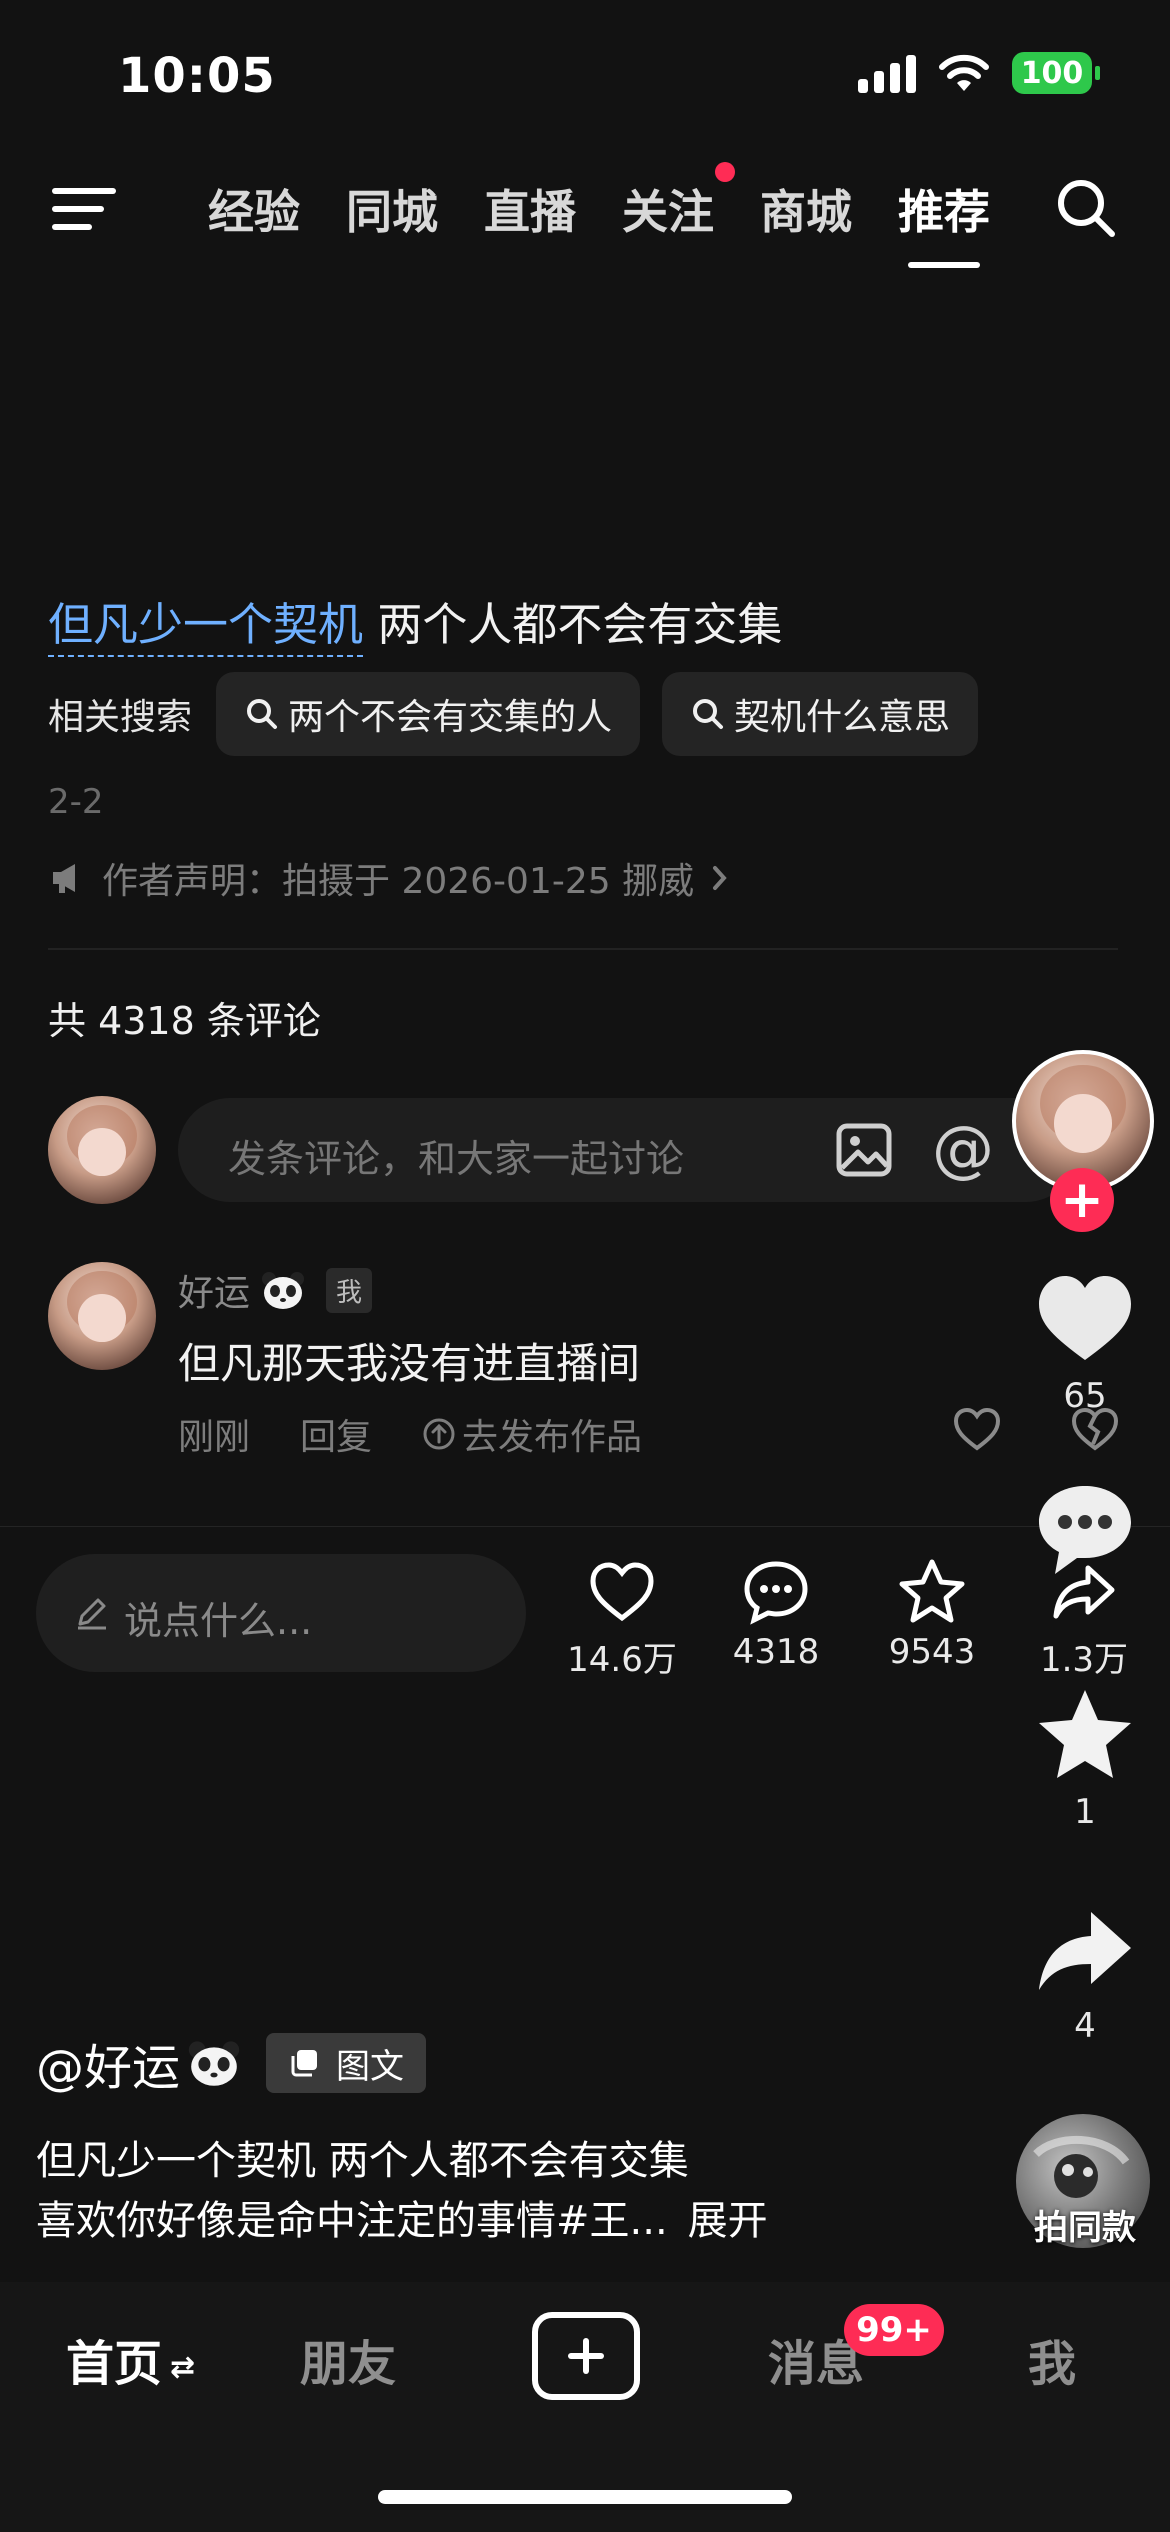 This screenshot has width=1170, height=2532. What do you see at coordinates (76, 802) in the screenshot?
I see `page-indicator: 2-2` at bounding box center [76, 802].